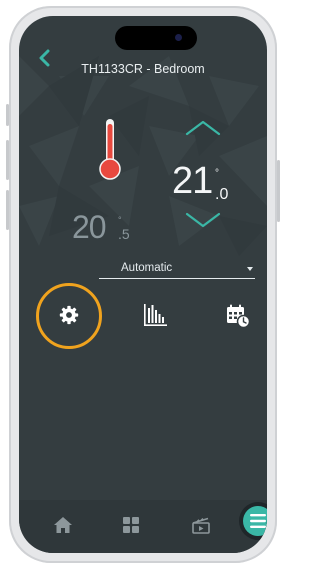 The image size is (320, 569). I want to click on chevron-up-icon, so click(203, 128).